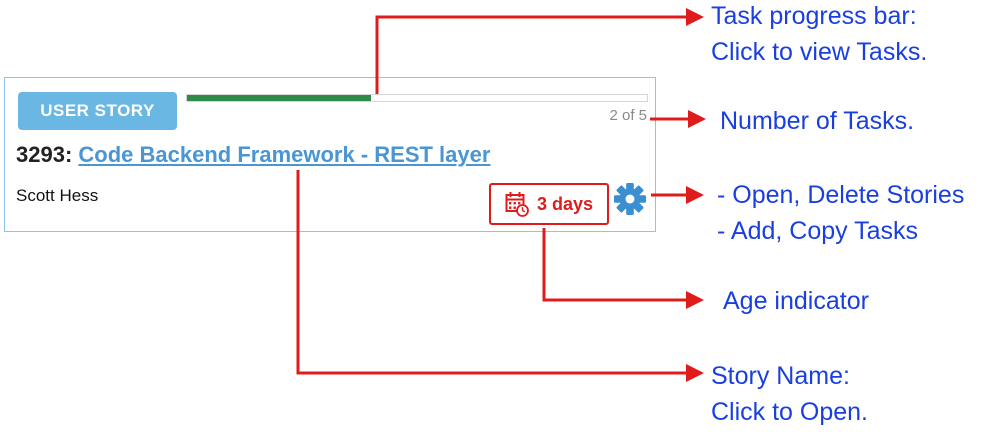 This screenshot has width=1002, height=432. I want to click on progress-bar-callout-arrowhead, so click(695, 17).